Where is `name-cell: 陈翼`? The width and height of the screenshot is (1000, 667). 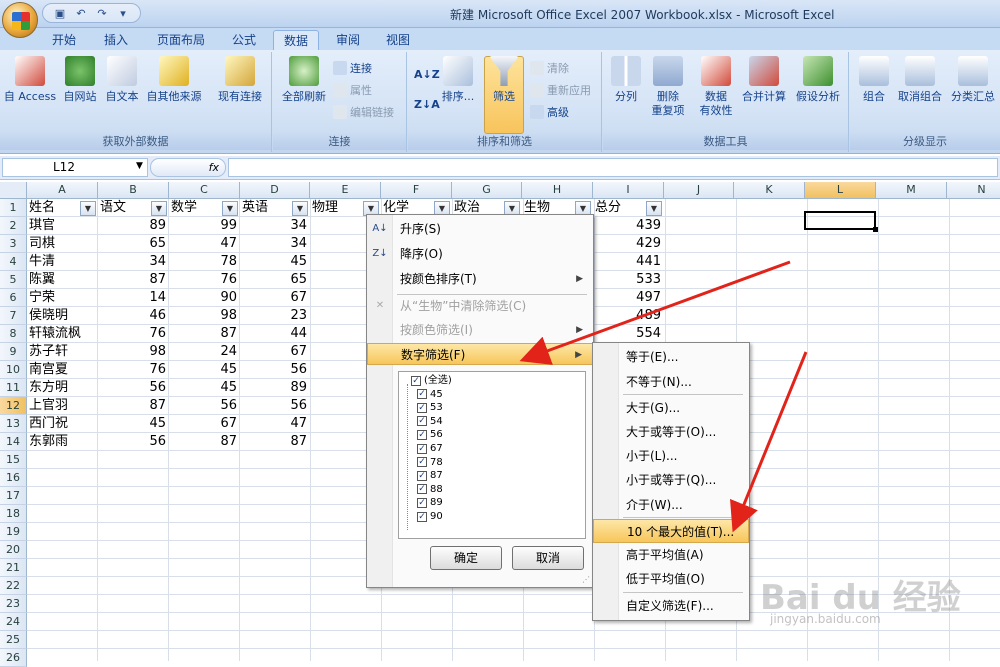 name-cell: 陈翼 is located at coordinates (63, 280).